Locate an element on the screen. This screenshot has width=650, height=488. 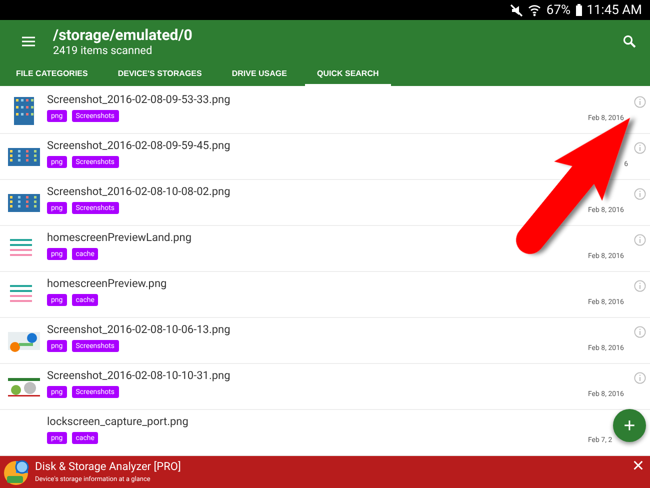
tab: DRIVE USAGE is located at coordinates (259, 74).